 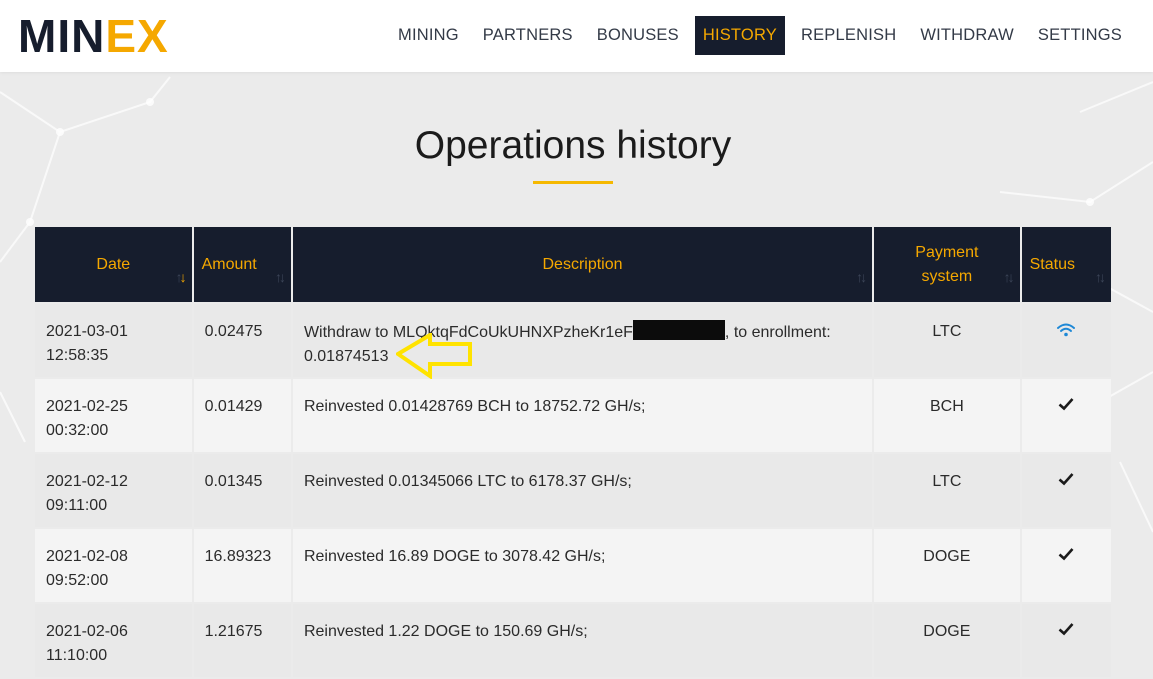 I want to click on cell-payment-system: BCH, so click(x=947, y=415).